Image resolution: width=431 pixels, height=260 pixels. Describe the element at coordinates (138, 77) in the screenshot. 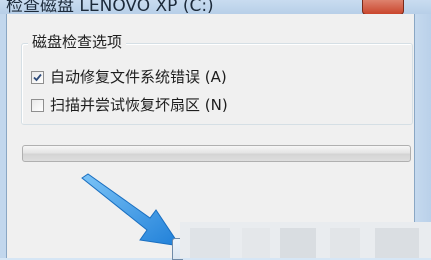

I see `auto-fix-label: 自动修复文件系统错误 (A)` at that location.